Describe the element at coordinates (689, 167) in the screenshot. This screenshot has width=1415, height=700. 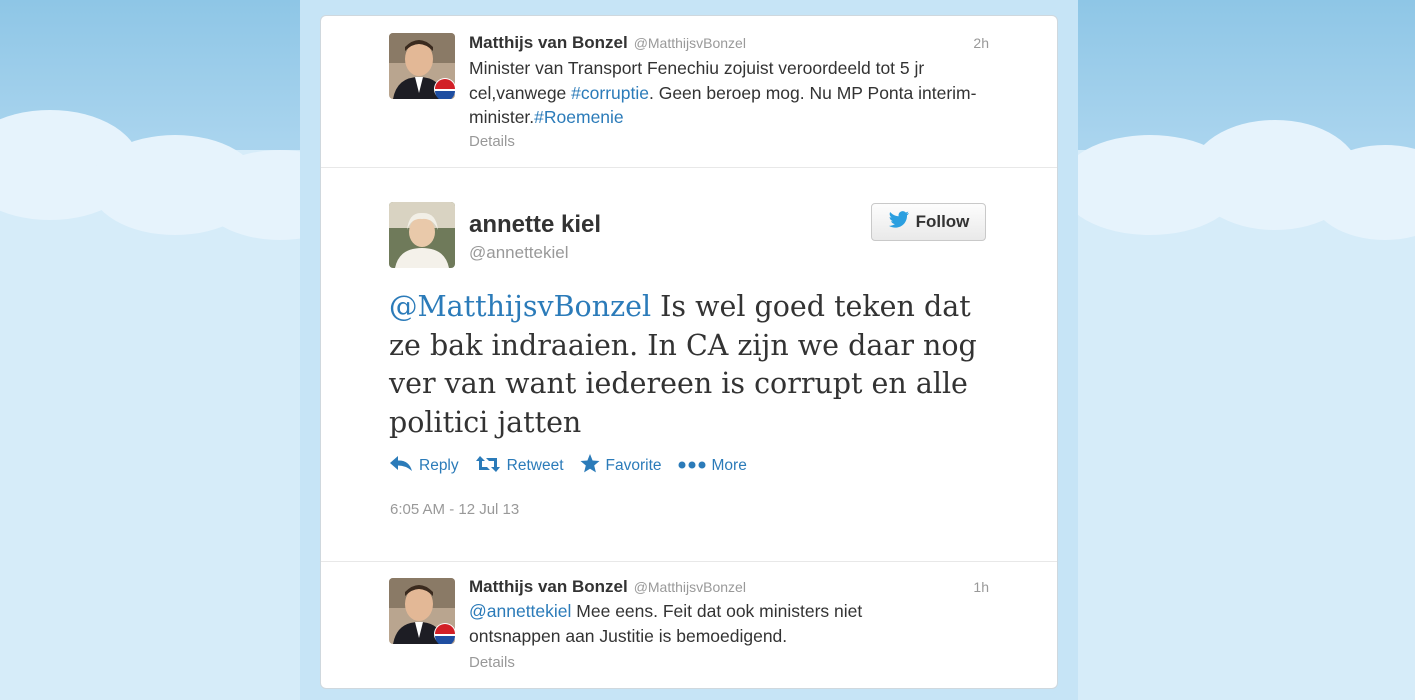
I see `divider` at that location.